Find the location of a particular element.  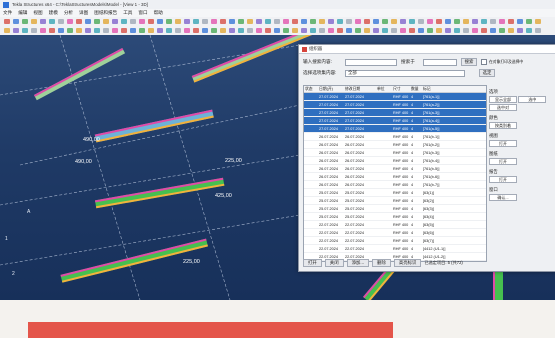

menu-help: 帮助 is located at coordinates (158, 13).